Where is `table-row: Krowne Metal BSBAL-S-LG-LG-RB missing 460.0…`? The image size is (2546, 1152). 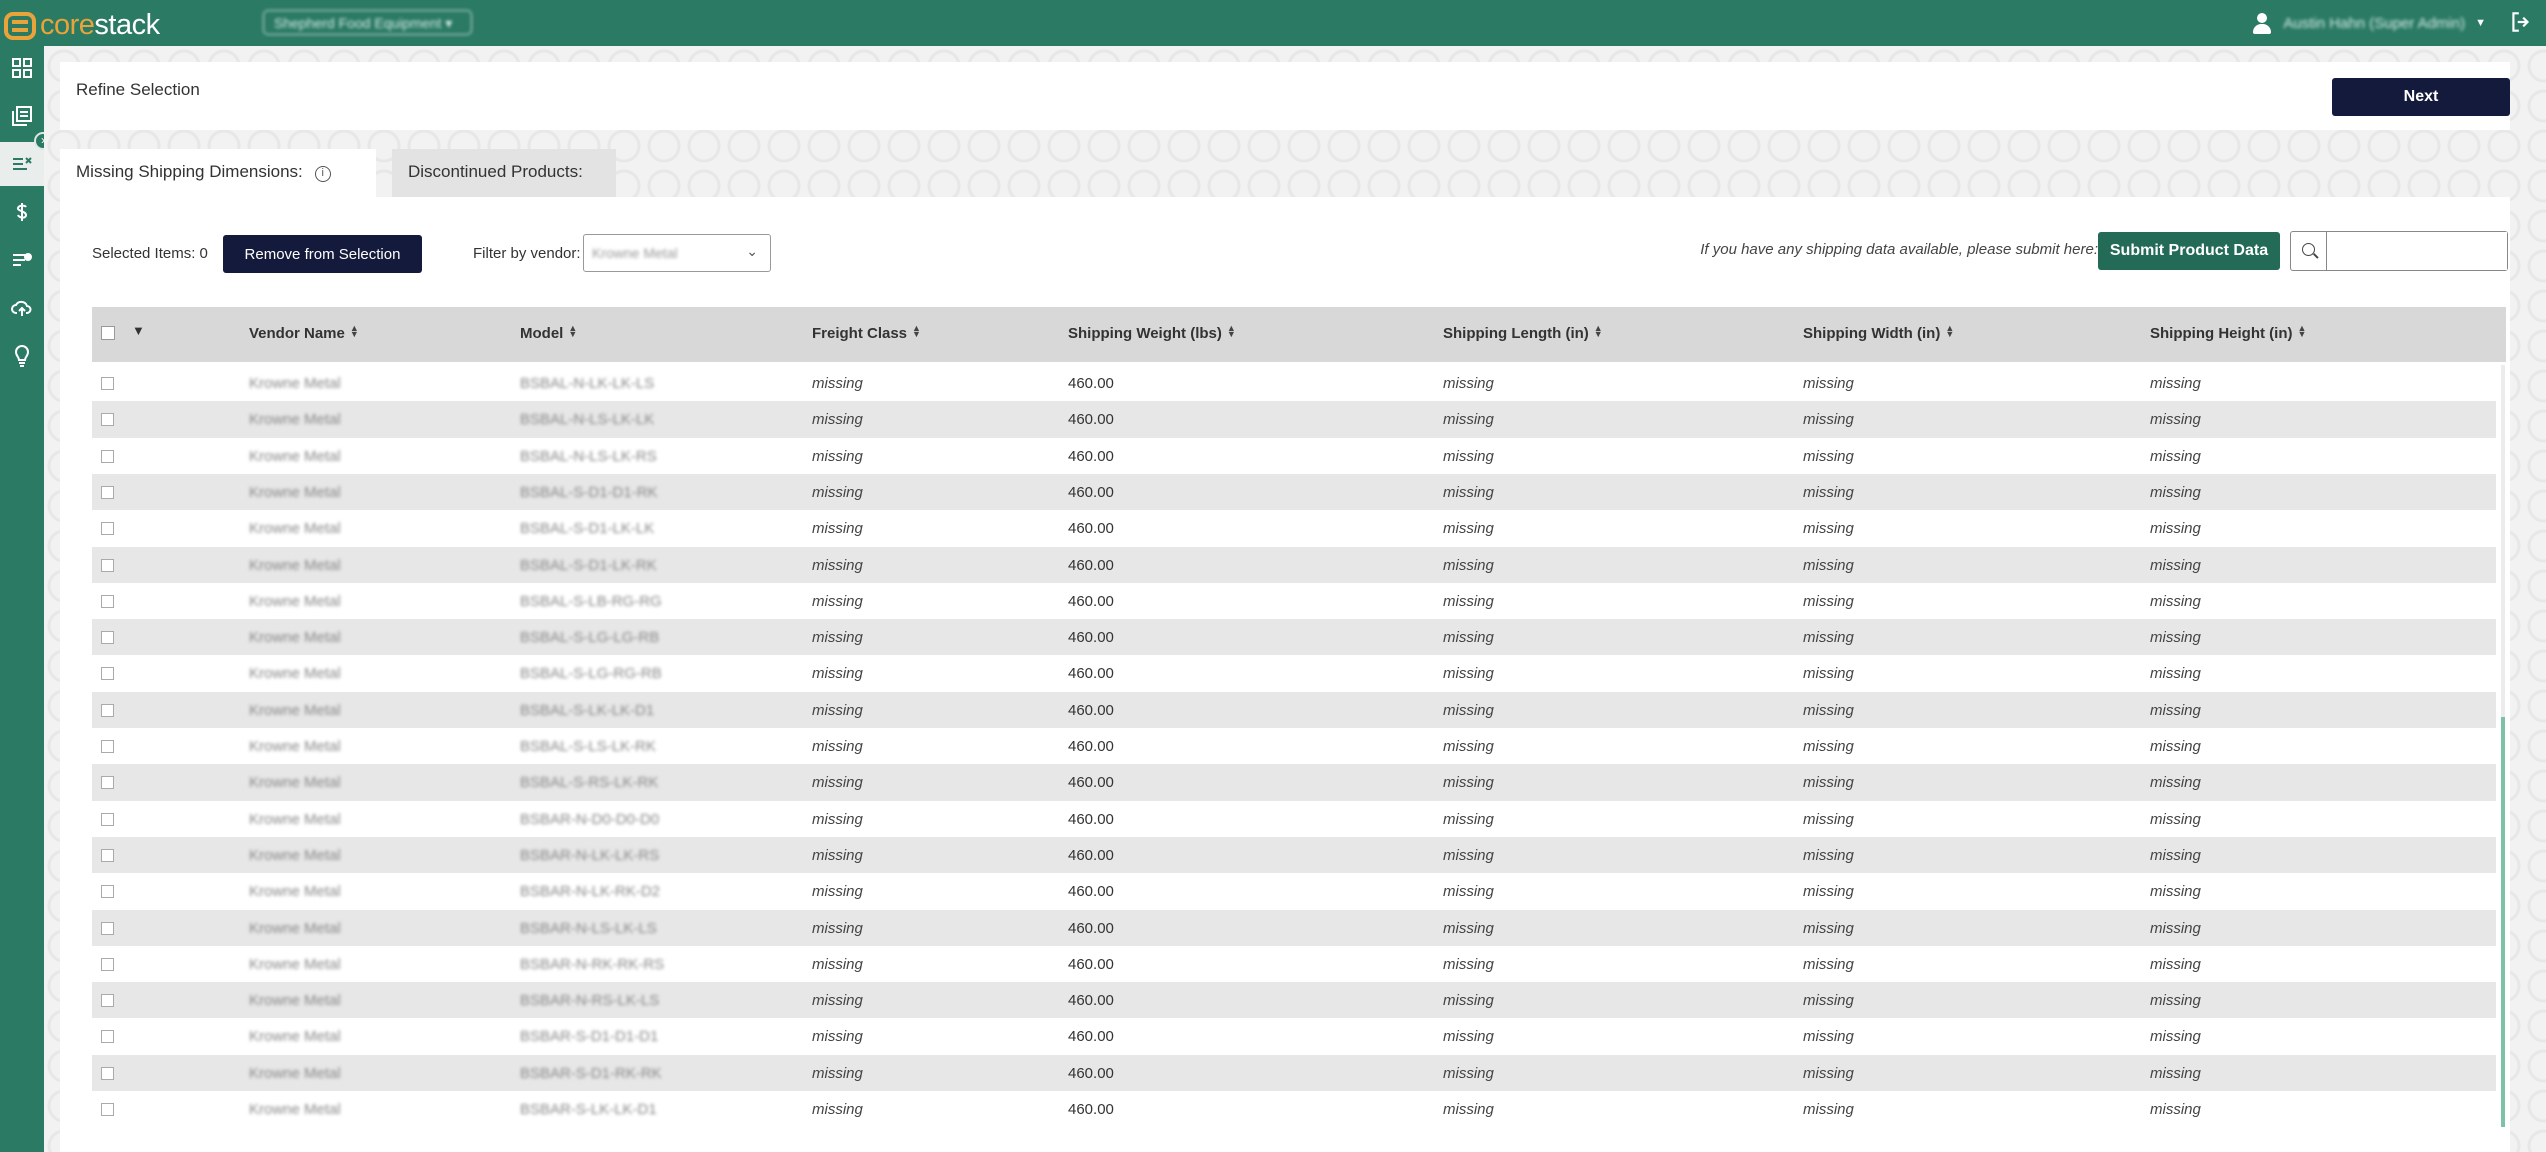
table-row: Krowne Metal BSBAL-S-LG-LG-RB missing 460.0… is located at coordinates (1294, 637).